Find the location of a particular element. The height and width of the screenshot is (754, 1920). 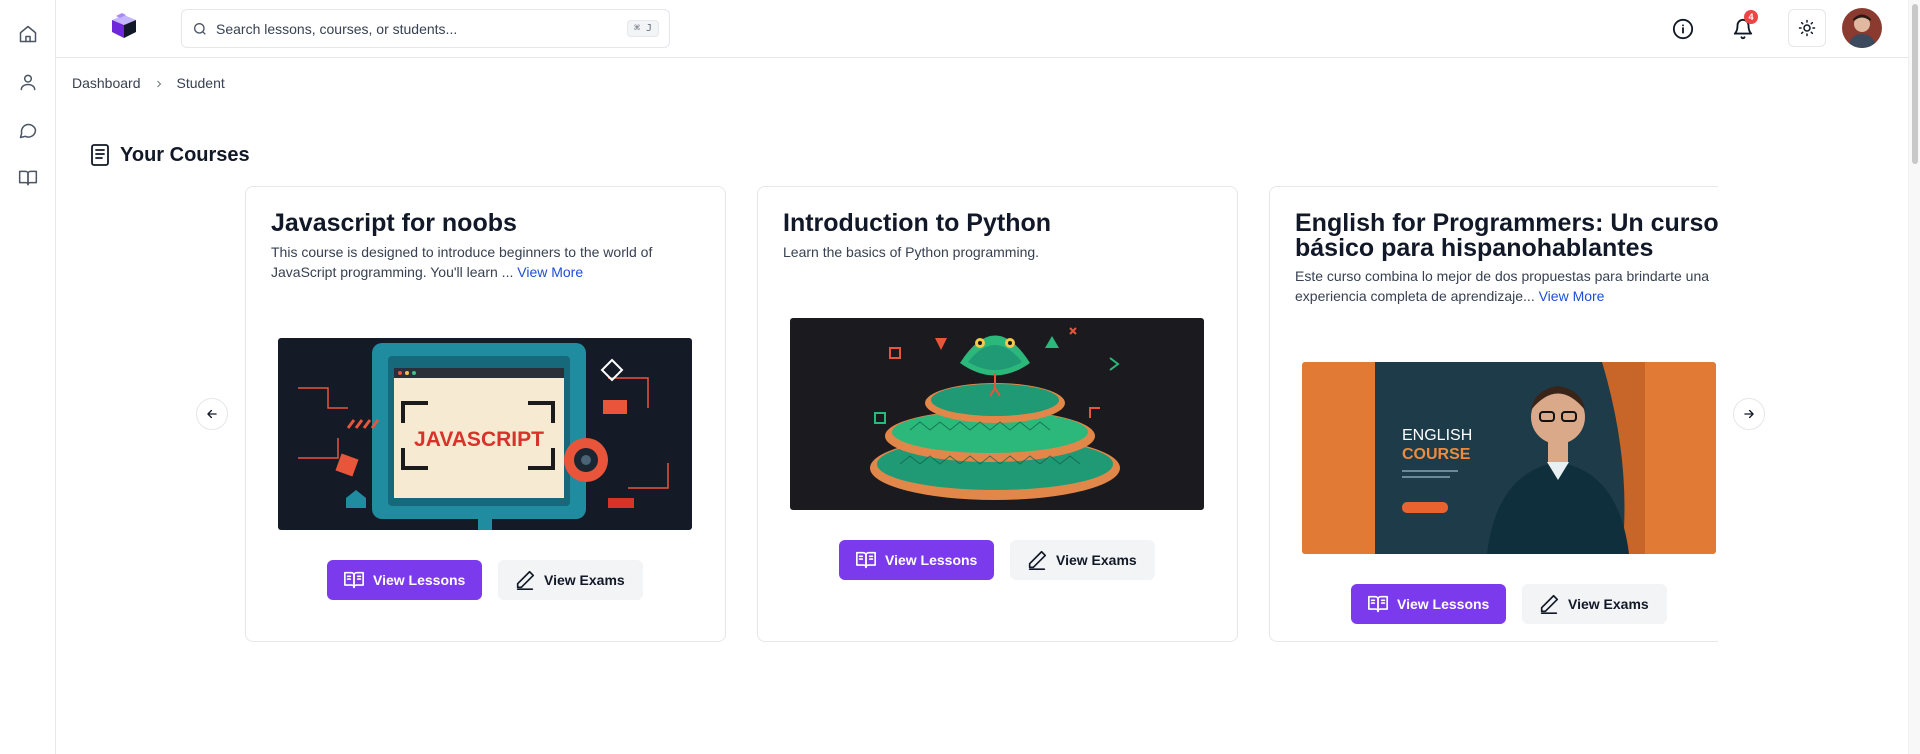

breadcrumb: Dashboard Student is located at coordinates (148, 83).